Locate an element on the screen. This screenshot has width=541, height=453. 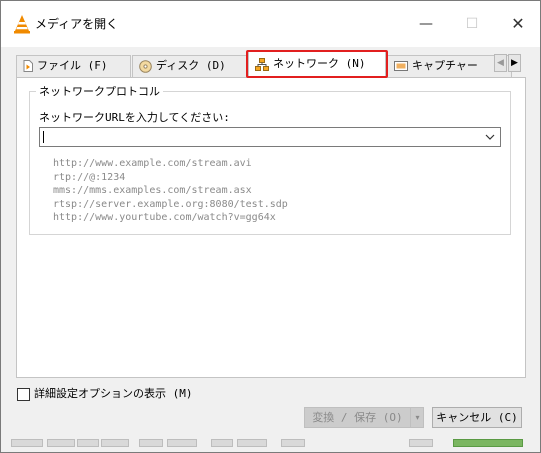
network-tab-highlight is located at coordinates (317, 64).